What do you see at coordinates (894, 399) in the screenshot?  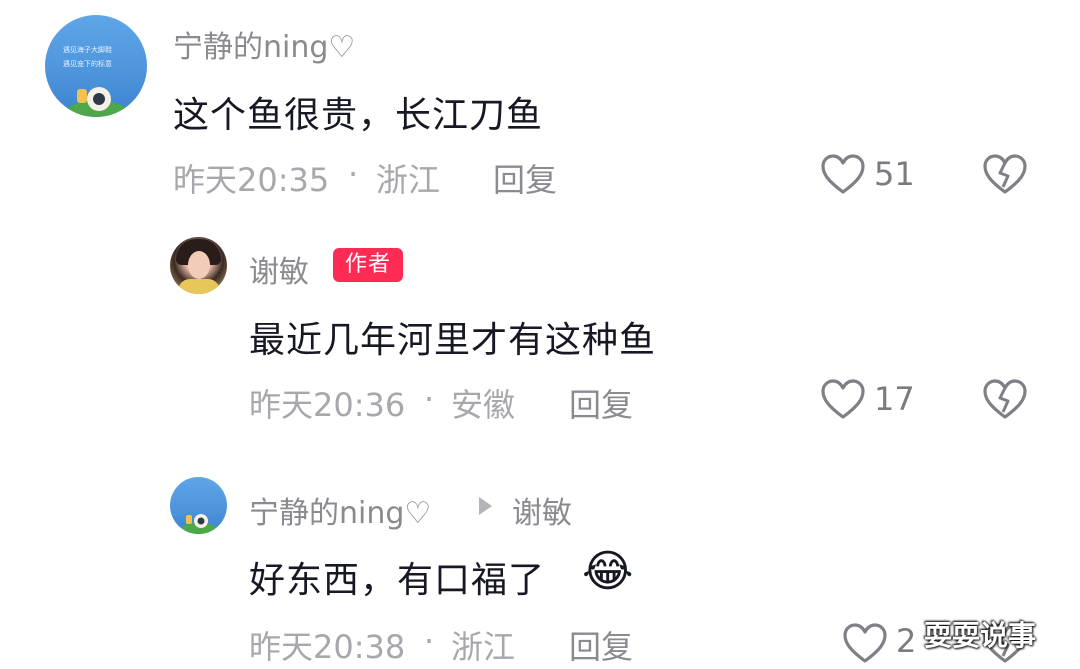 I see `like-count: 17` at bounding box center [894, 399].